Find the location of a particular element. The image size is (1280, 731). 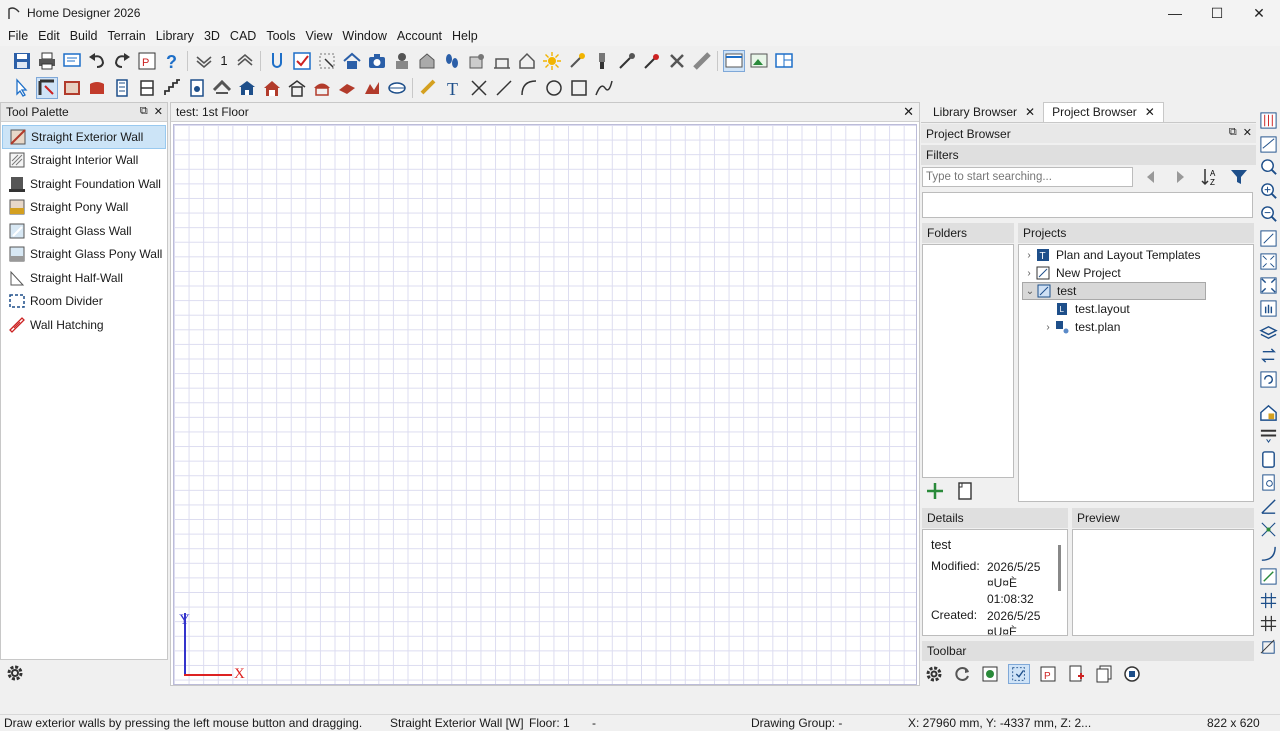

palette-item-wall-hatching: Wall Hatching is located at coordinates (84, 325).